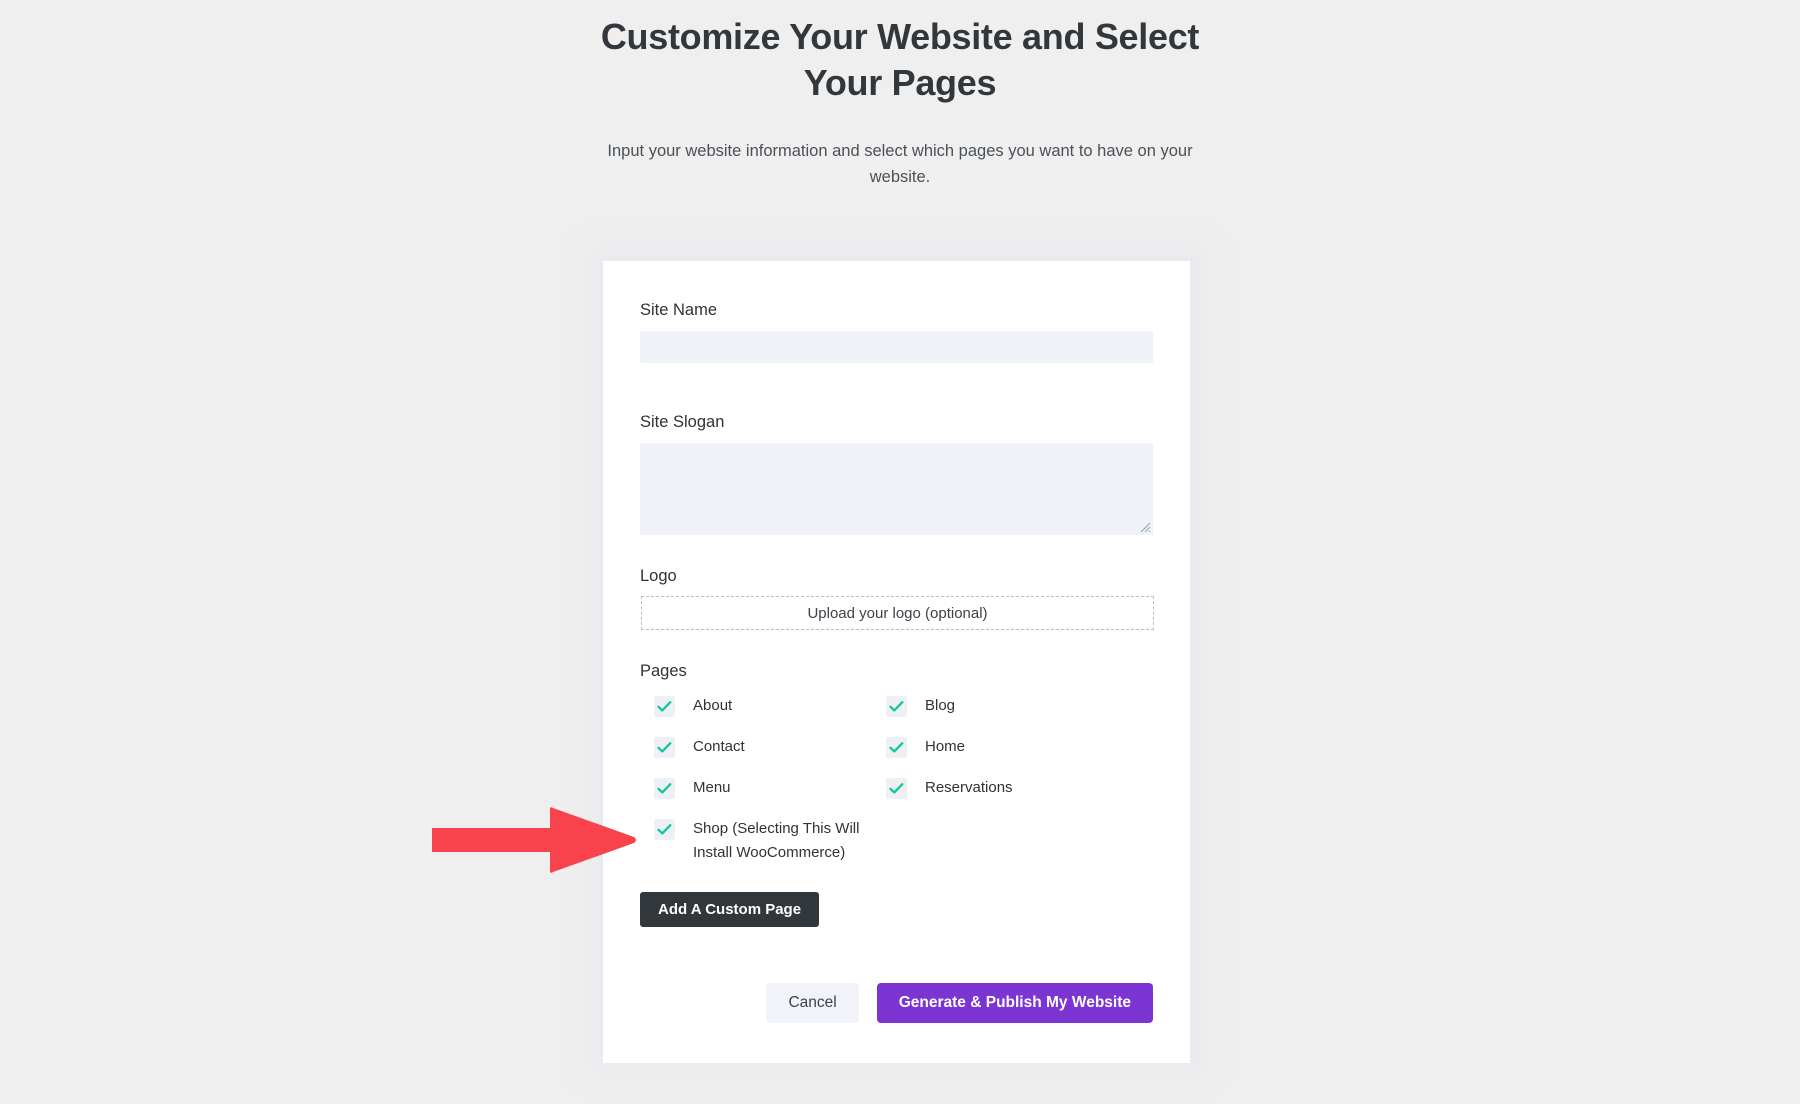 This screenshot has height=1104, width=1800. I want to click on site-slogan-field-group: Site Slogan, so click(896, 474).